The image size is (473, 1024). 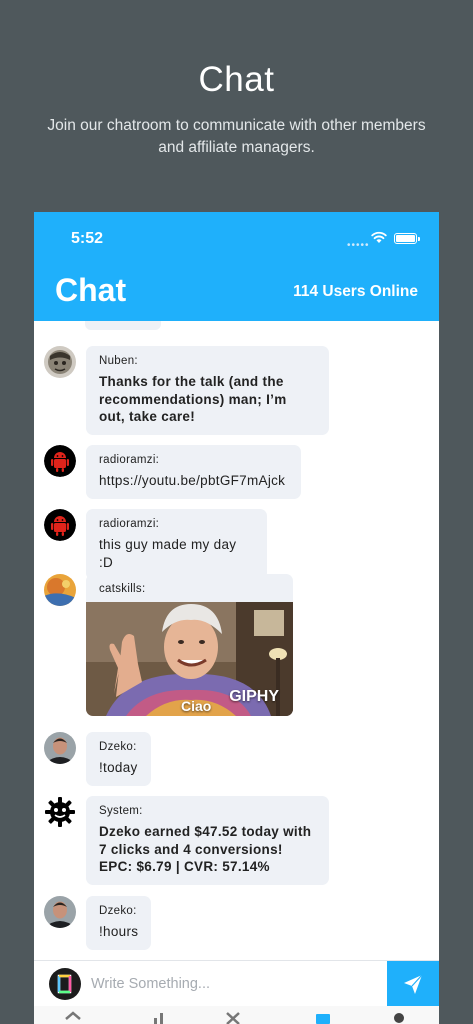 I want to click on message-username: Nuben:, so click(x=118, y=361).